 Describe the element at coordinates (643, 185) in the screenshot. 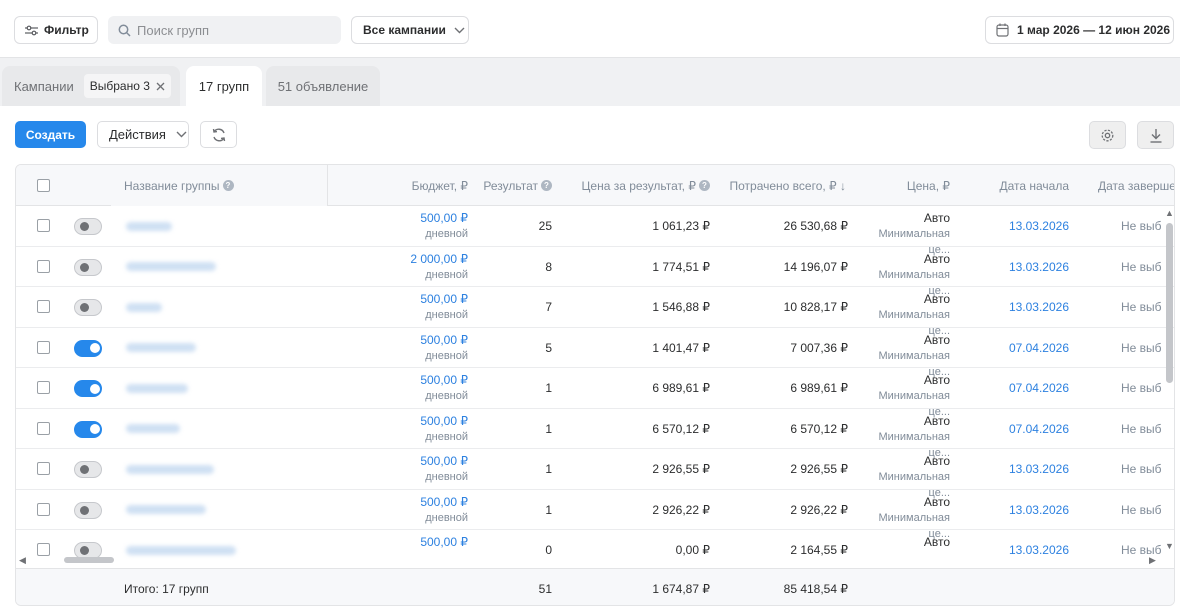

I see `col-cost-per-result: Цена за результат, ₽?` at that location.